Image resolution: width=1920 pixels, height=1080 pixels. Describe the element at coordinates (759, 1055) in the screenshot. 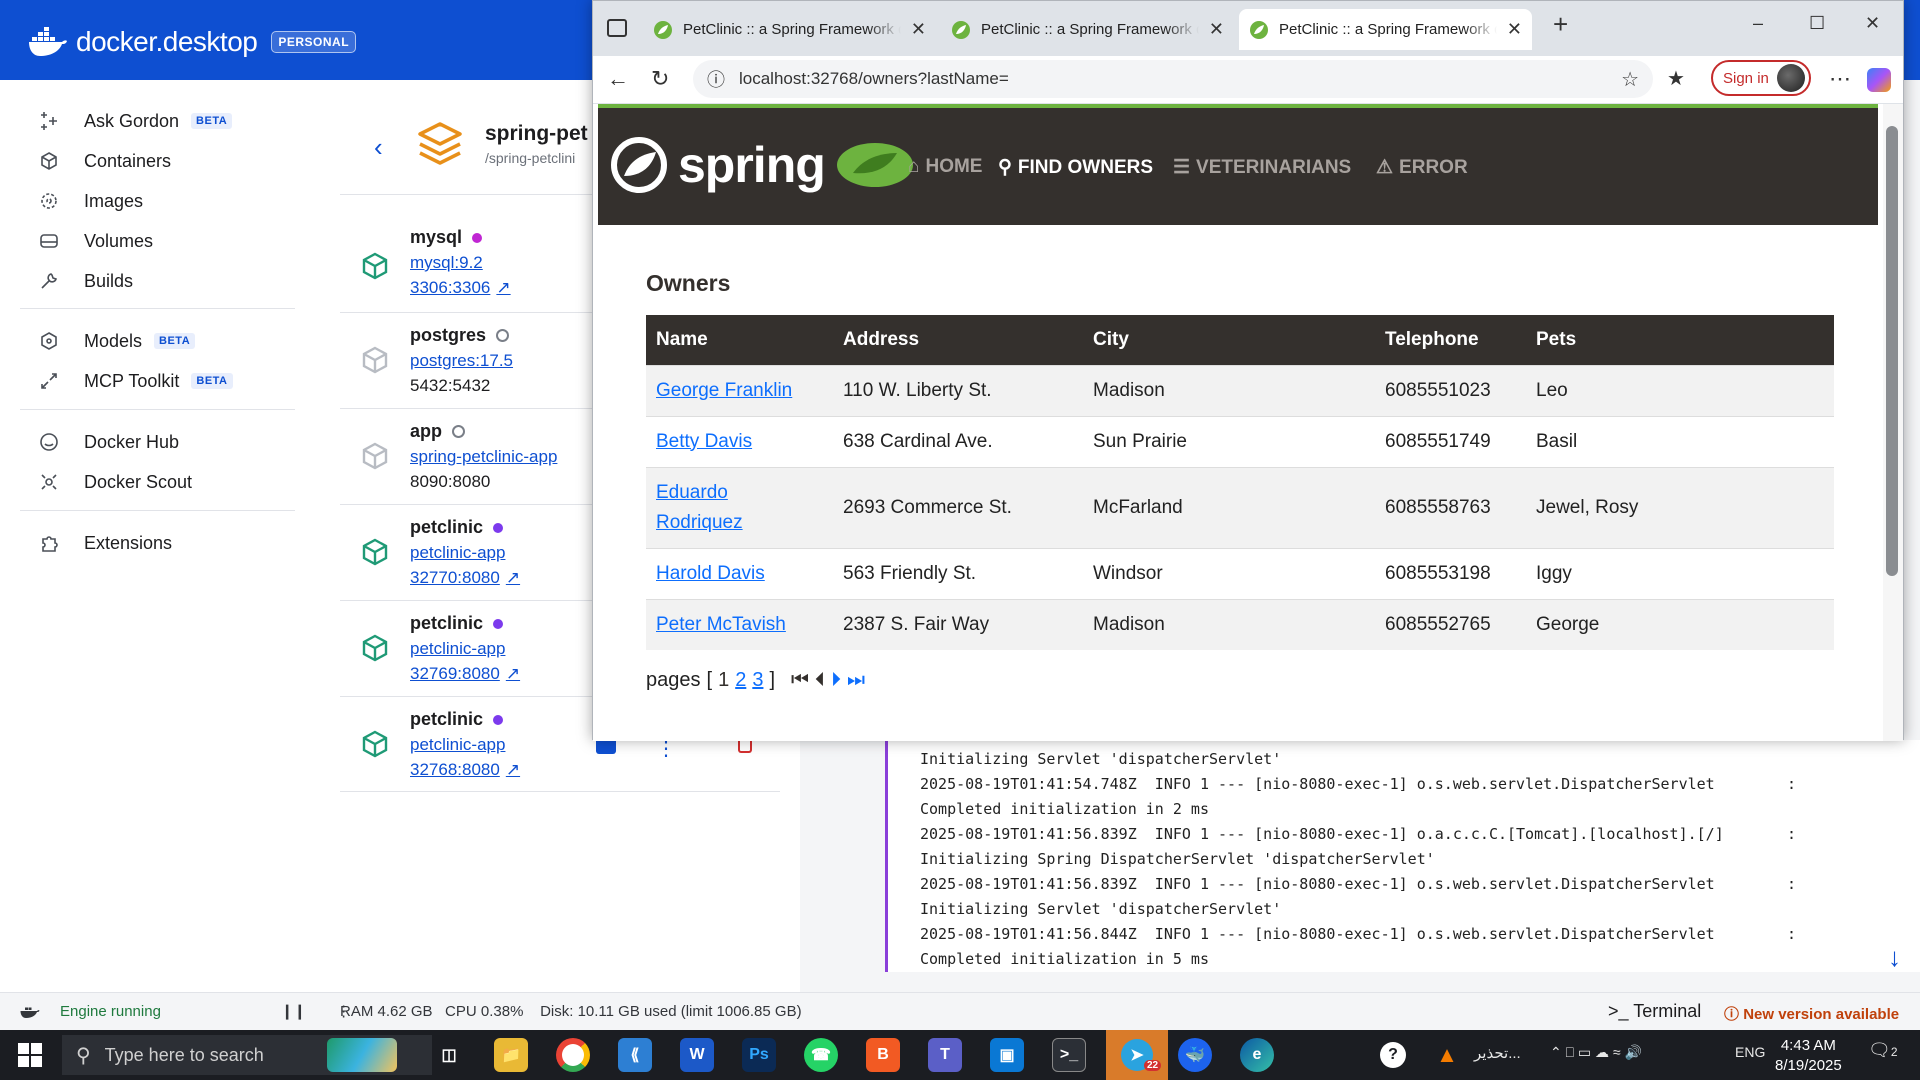

I see `photoshop-icon: Ps` at that location.